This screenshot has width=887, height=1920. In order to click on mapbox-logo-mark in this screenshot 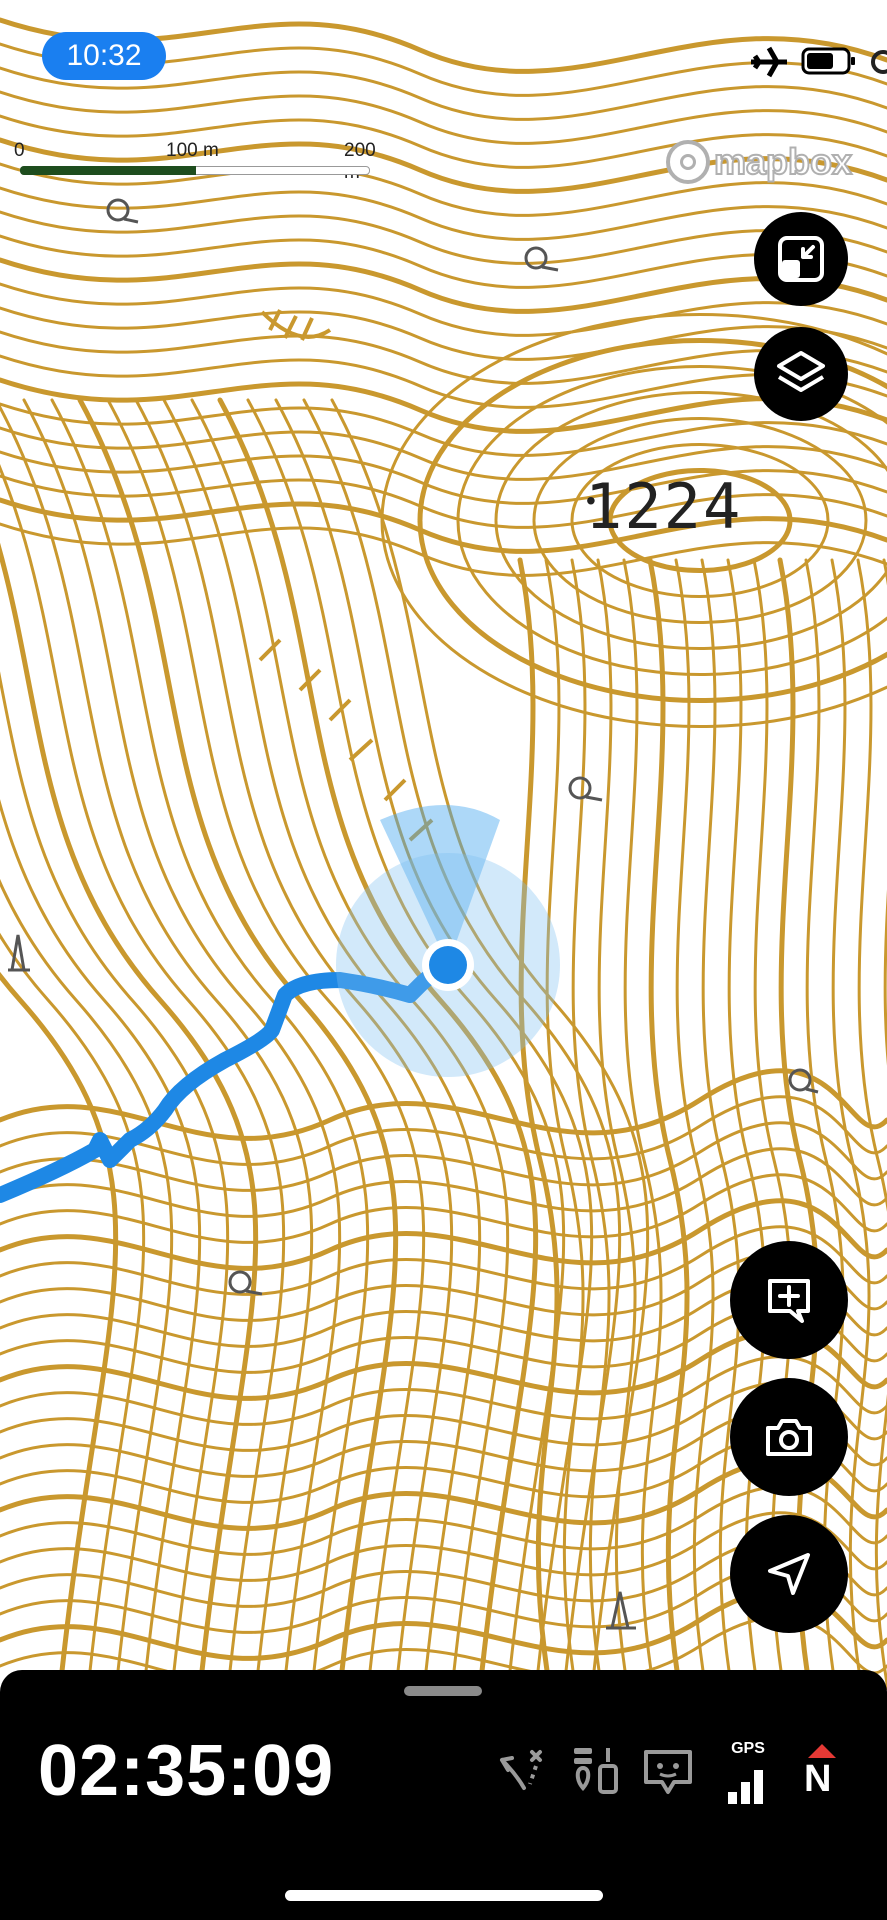, I will do `click(688, 162)`.